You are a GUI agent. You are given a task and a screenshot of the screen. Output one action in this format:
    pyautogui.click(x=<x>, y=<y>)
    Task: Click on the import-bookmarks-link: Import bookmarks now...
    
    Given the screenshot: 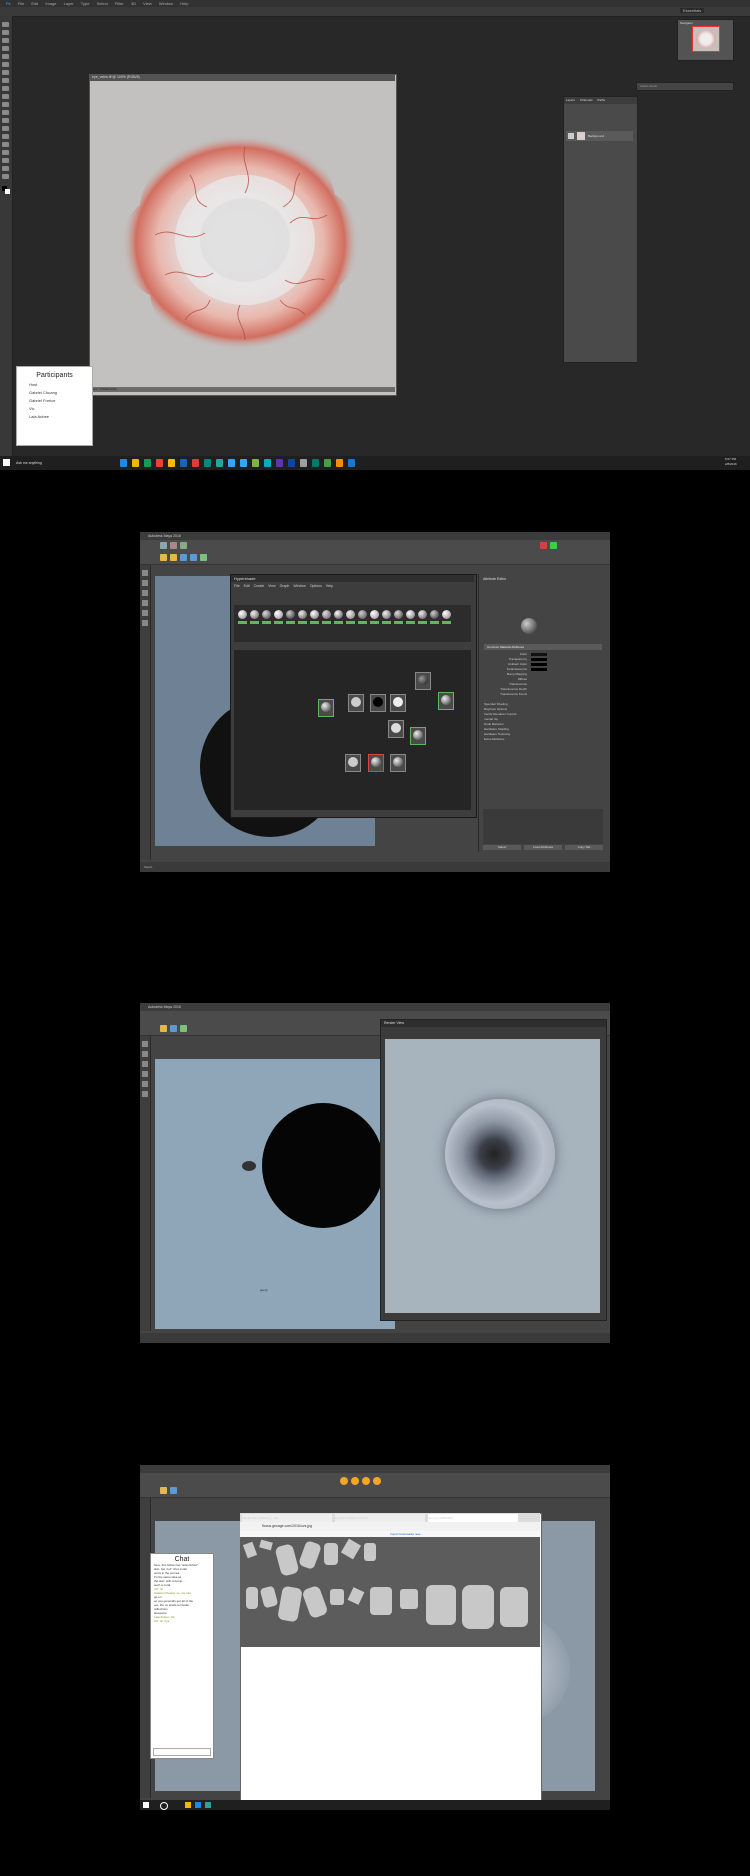 What is the action you would take?
    pyautogui.click(x=406, y=1534)
    